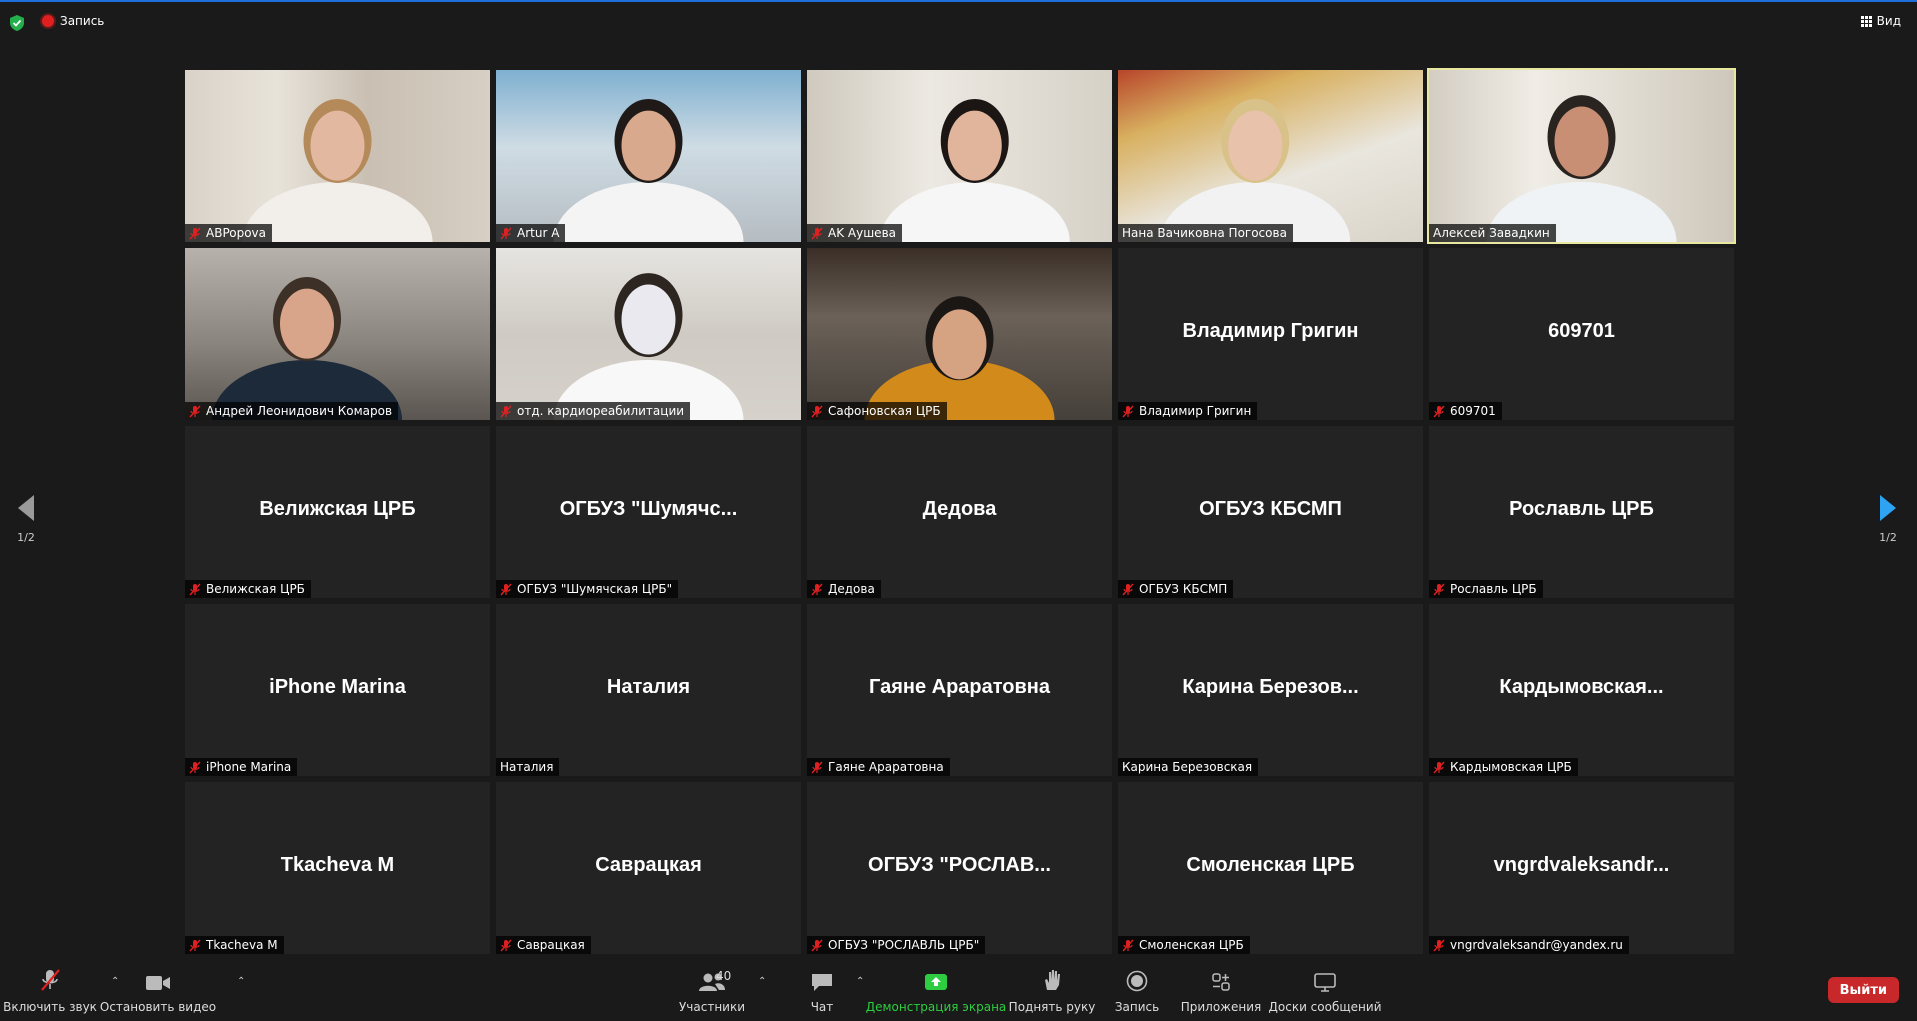 The image size is (1917, 1021). I want to click on participant-name-tile: Рославль ЦРБ Рославль ЦРБ, so click(1581, 512).